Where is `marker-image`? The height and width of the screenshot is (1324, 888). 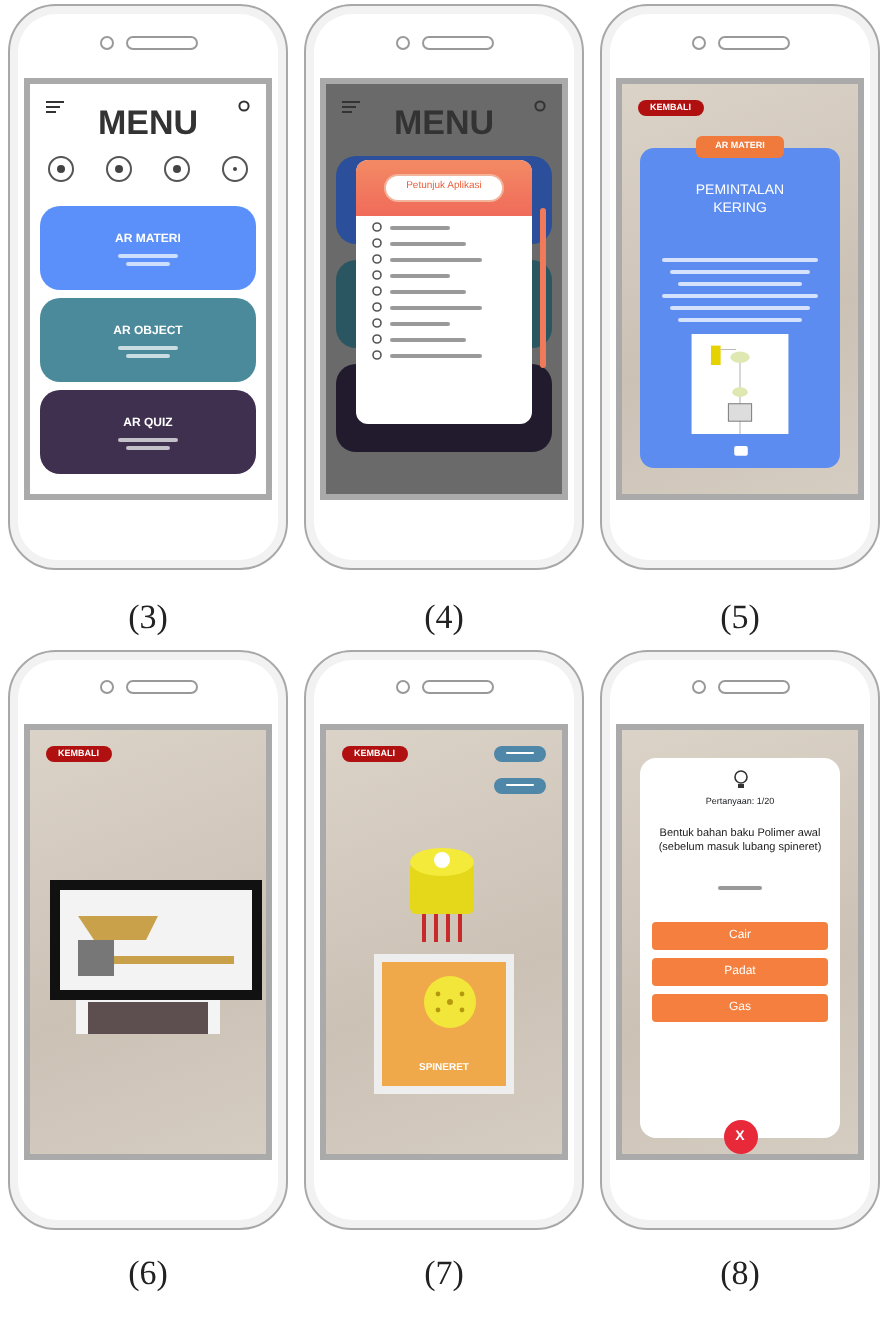
marker-image is located at coordinates (148, 1017).